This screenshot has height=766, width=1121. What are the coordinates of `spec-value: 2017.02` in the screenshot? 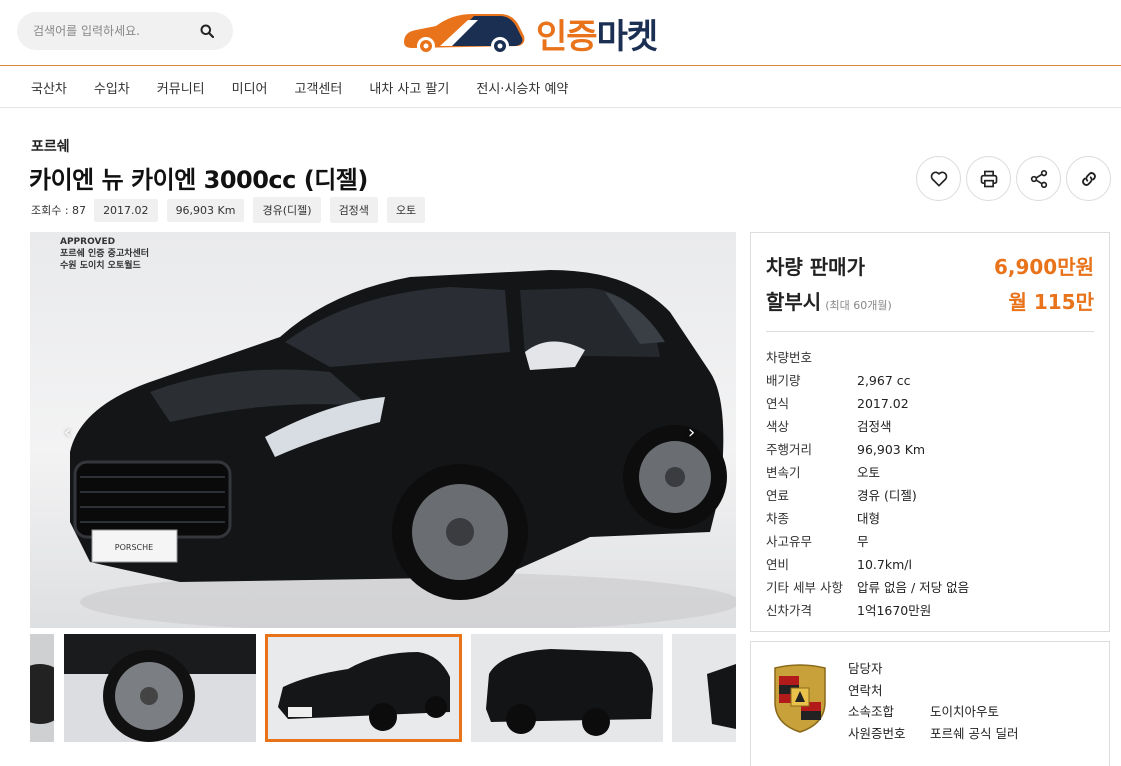 It's located at (883, 403).